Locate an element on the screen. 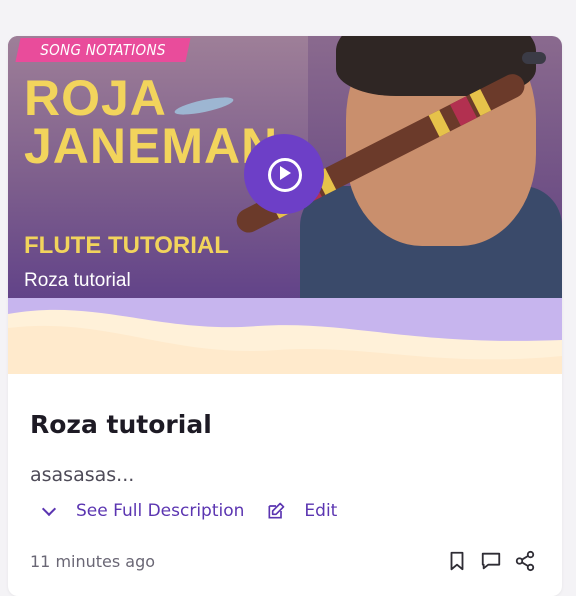 The height and width of the screenshot is (596, 576). timestamp: 11 minutes ago is located at coordinates (93, 561).